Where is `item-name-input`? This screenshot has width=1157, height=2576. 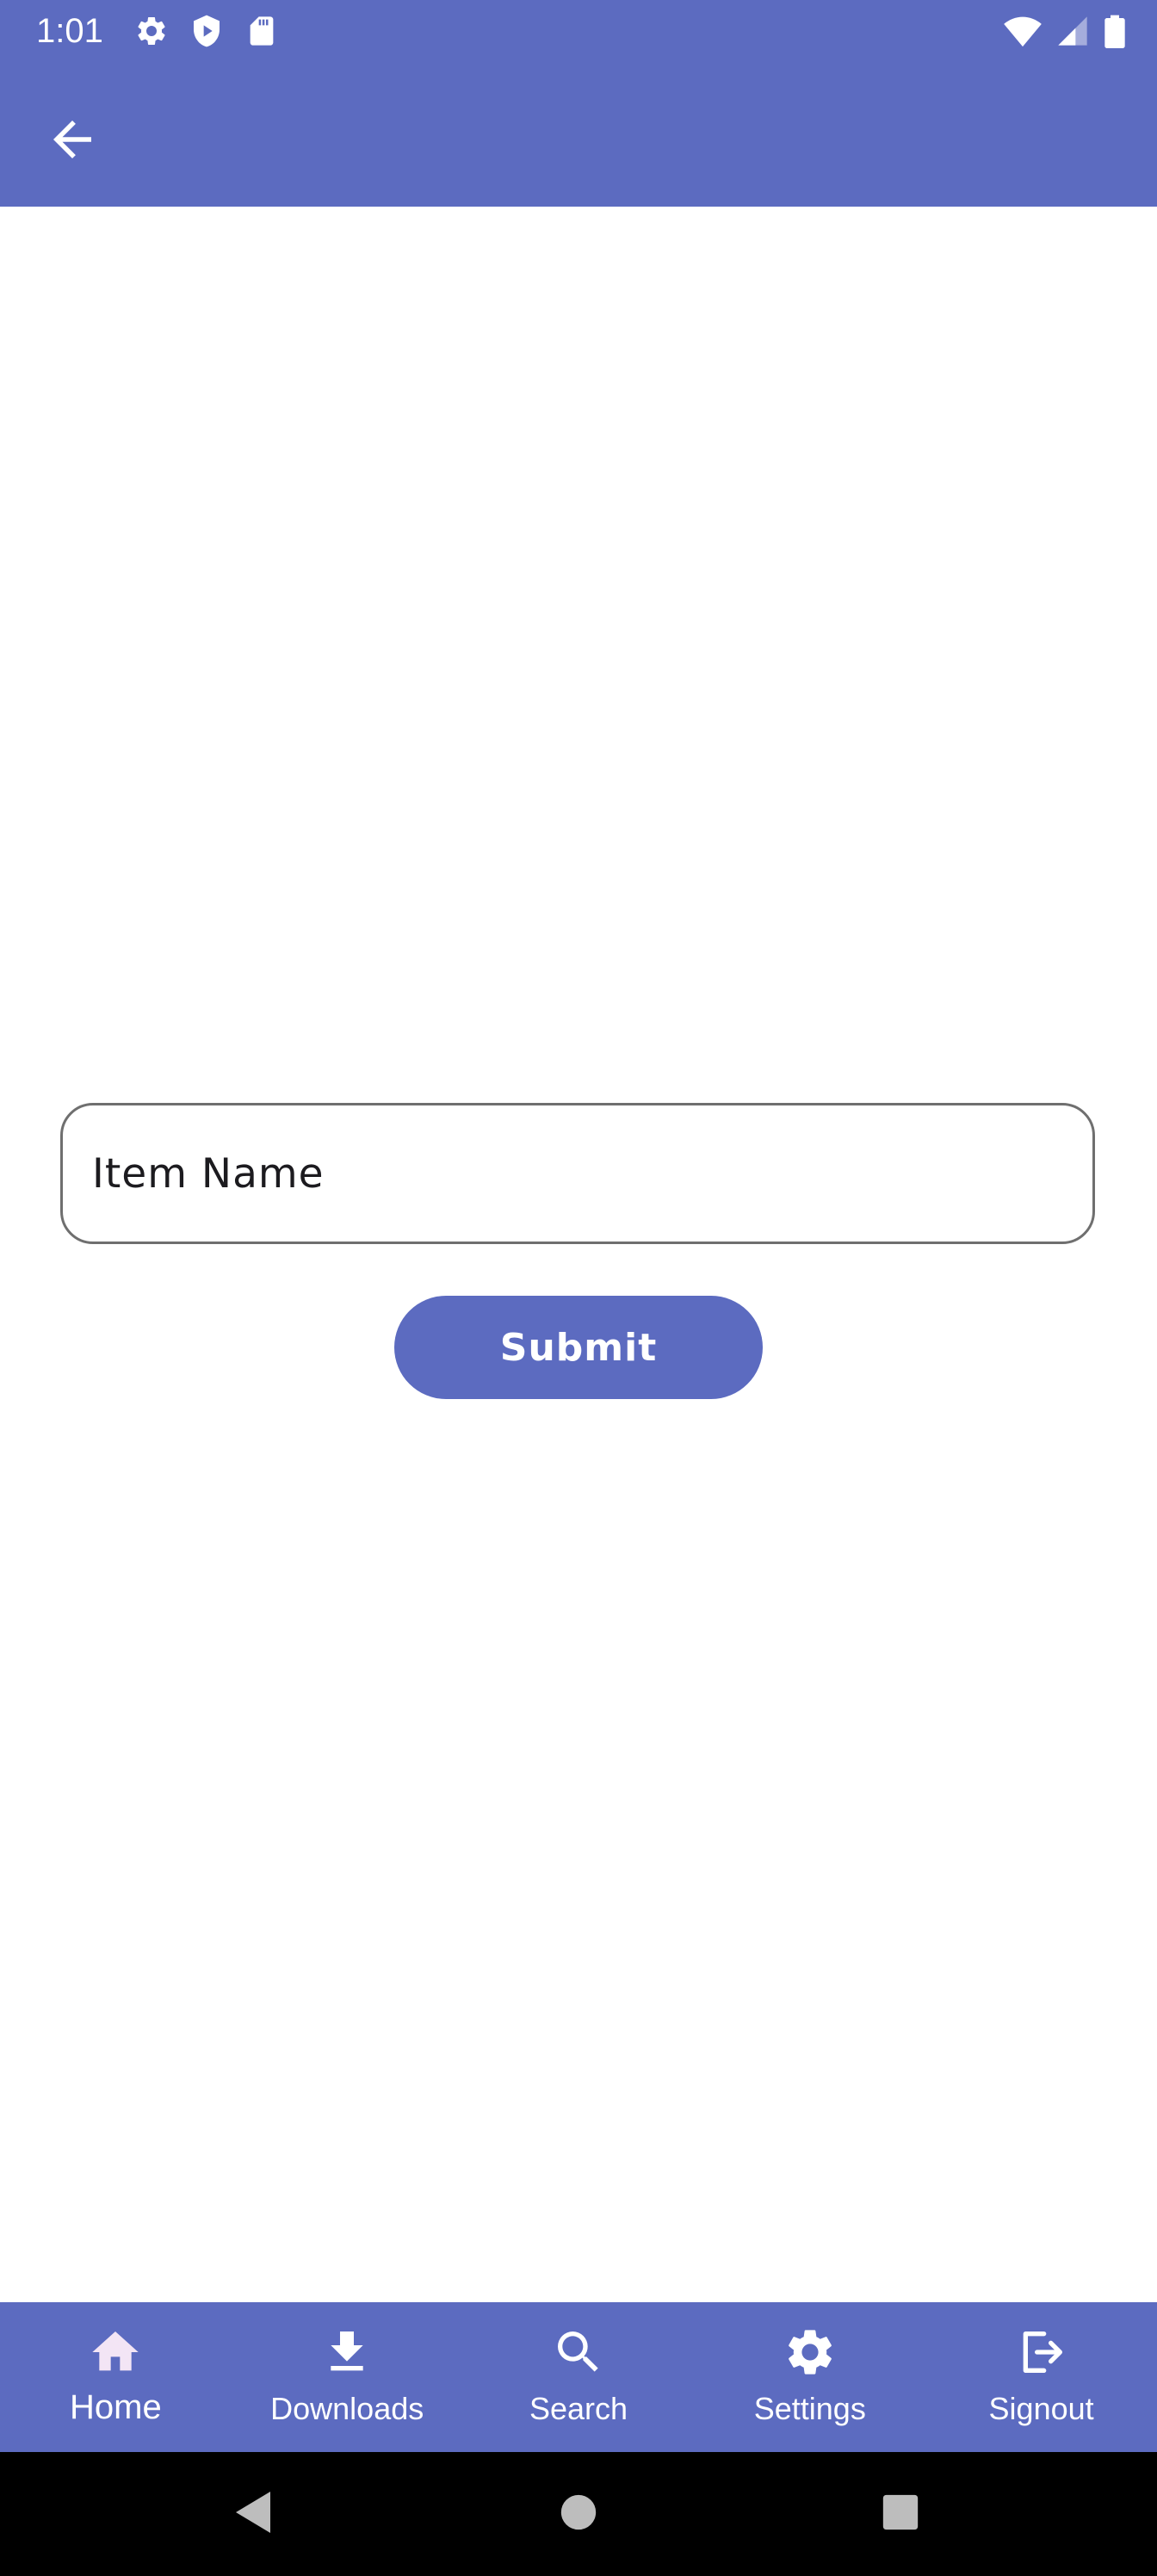 item-name-input is located at coordinates (578, 1173).